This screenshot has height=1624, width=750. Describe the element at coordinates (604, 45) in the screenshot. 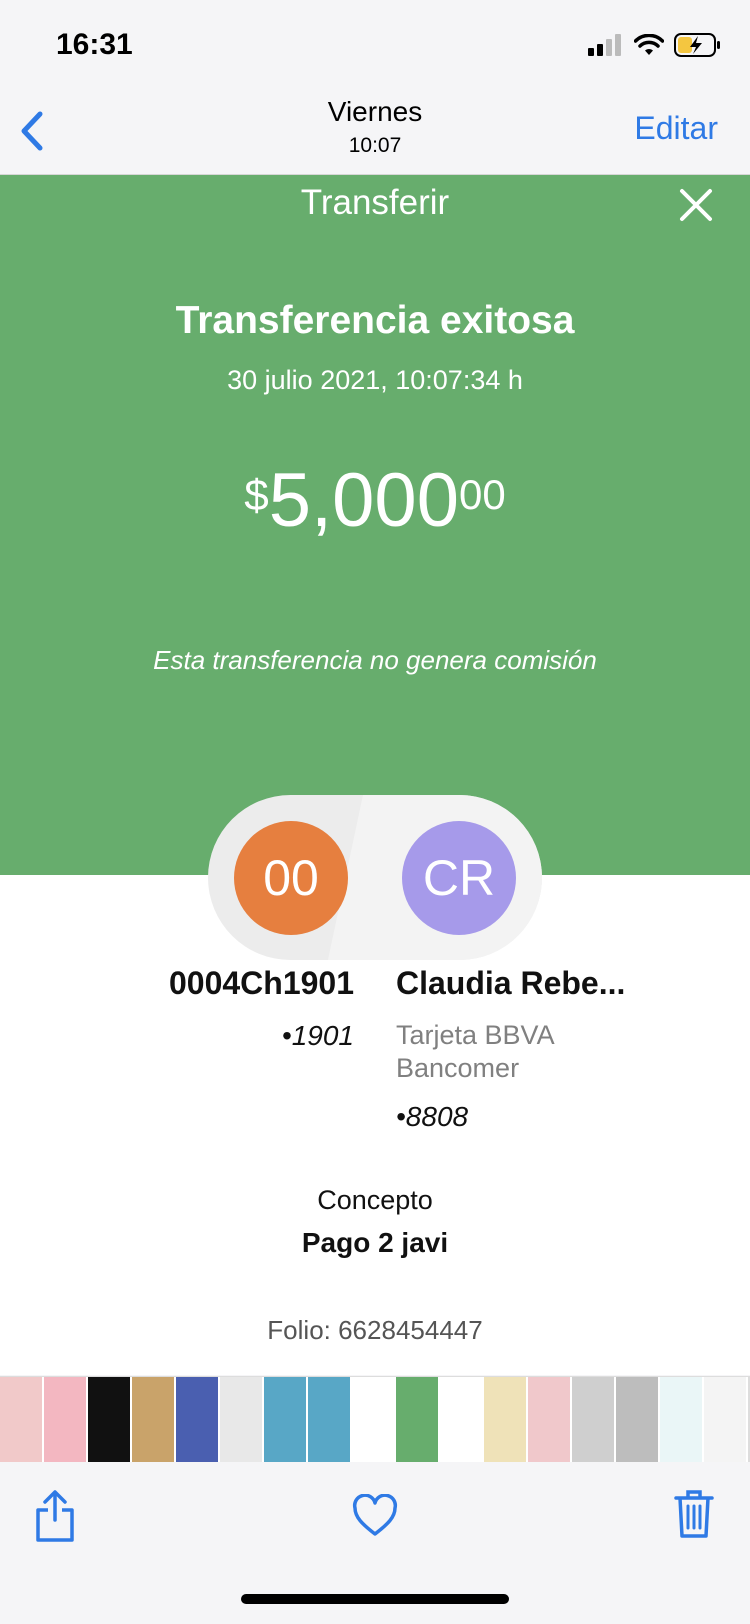

I see `signal-icon` at that location.